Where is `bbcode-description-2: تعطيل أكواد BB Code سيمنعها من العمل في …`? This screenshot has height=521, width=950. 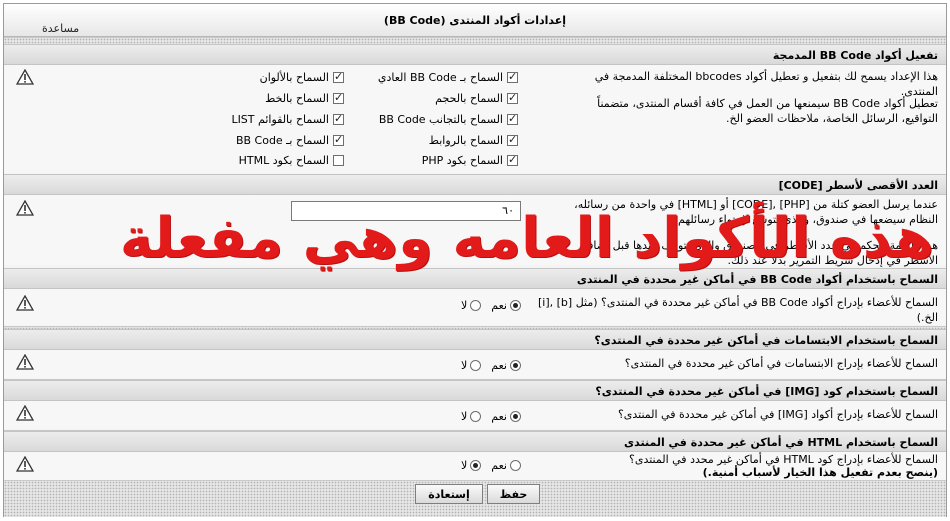
bbcode-description-2: تعطيل أكواد BB Code سيمنعها من العمل في … is located at coordinates (767, 111).